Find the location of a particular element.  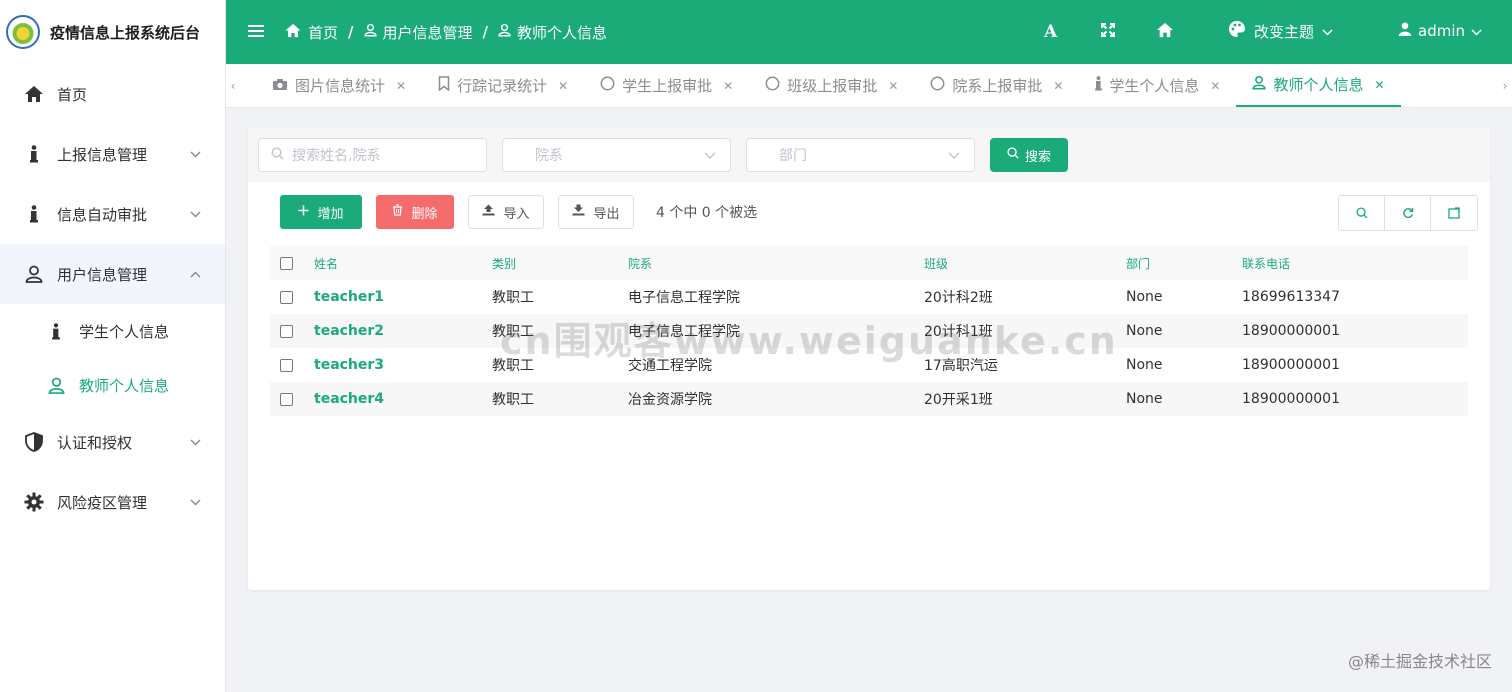

tab-label: 学生上报审批 is located at coordinates (667, 86).